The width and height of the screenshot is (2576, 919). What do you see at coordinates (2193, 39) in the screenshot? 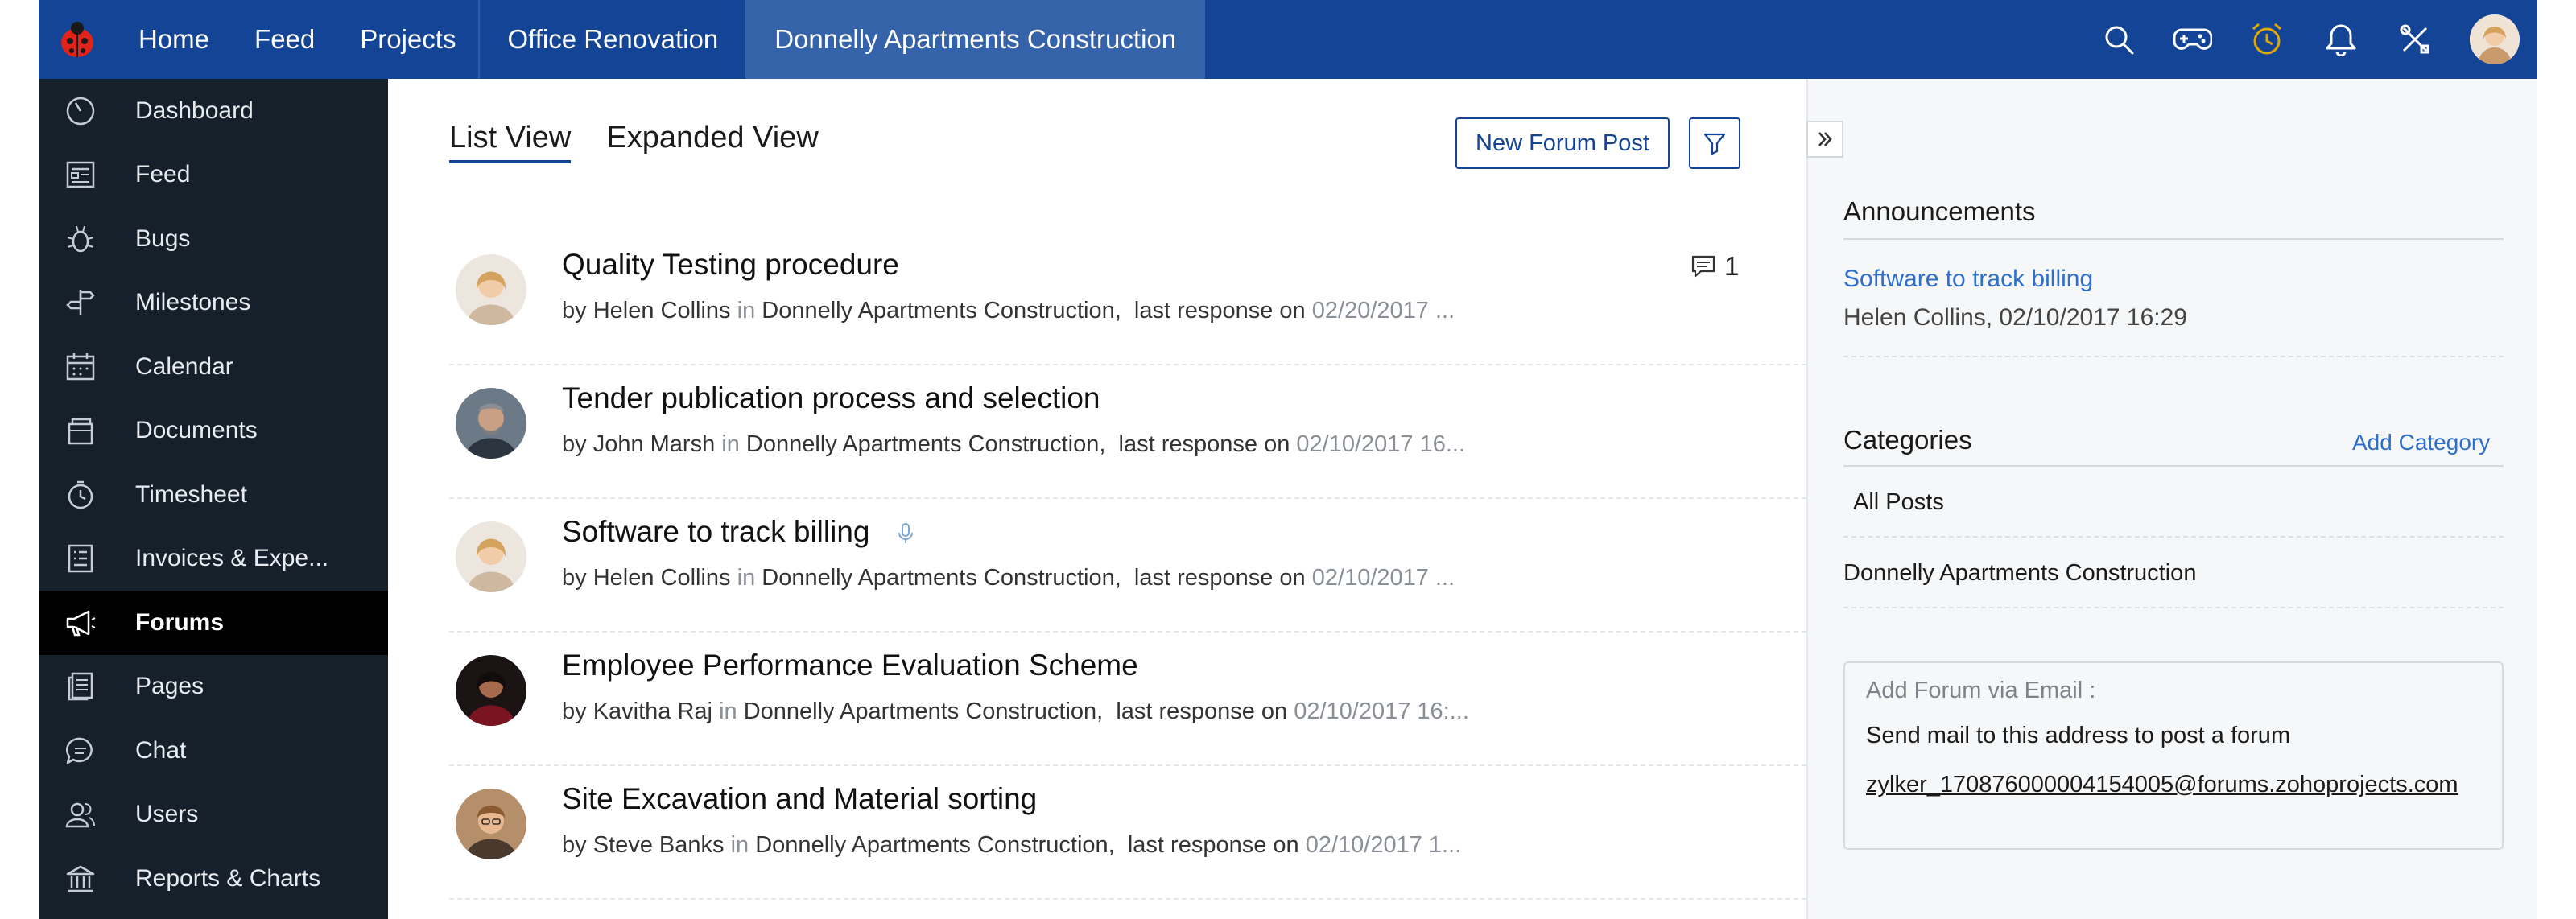
I see `gamepad-icon` at bounding box center [2193, 39].